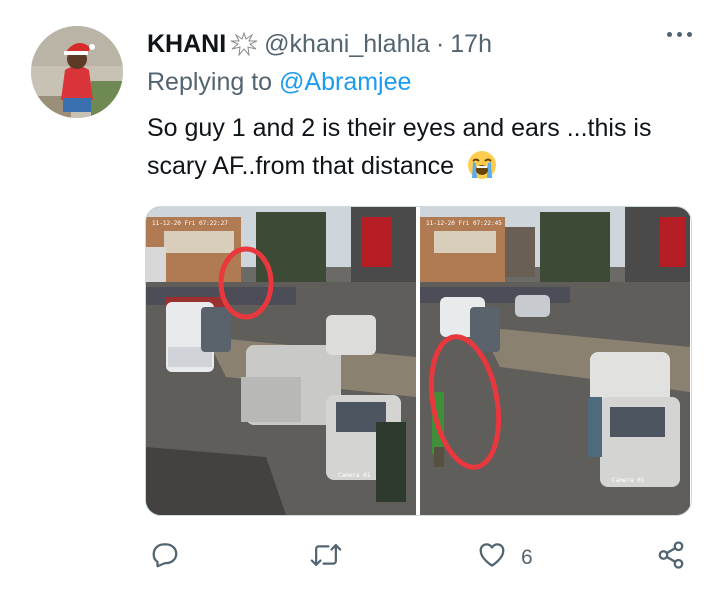 This screenshot has width=720, height=603. I want to click on like-count: 6, so click(527, 557).